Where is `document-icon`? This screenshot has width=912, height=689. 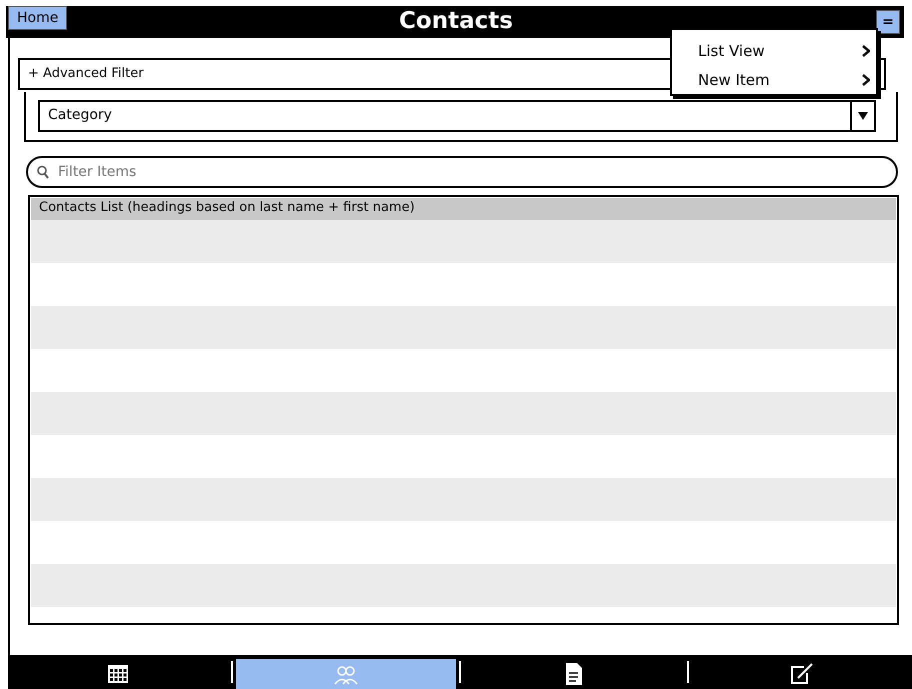
document-icon is located at coordinates (574, 674).